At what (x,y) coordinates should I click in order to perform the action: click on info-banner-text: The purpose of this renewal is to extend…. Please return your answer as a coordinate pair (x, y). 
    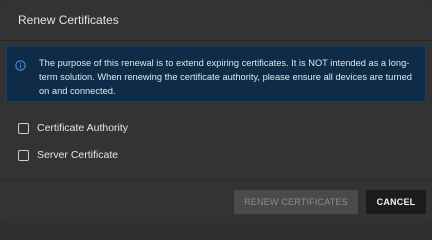
    Looking at the image, I should click on (225, 77).